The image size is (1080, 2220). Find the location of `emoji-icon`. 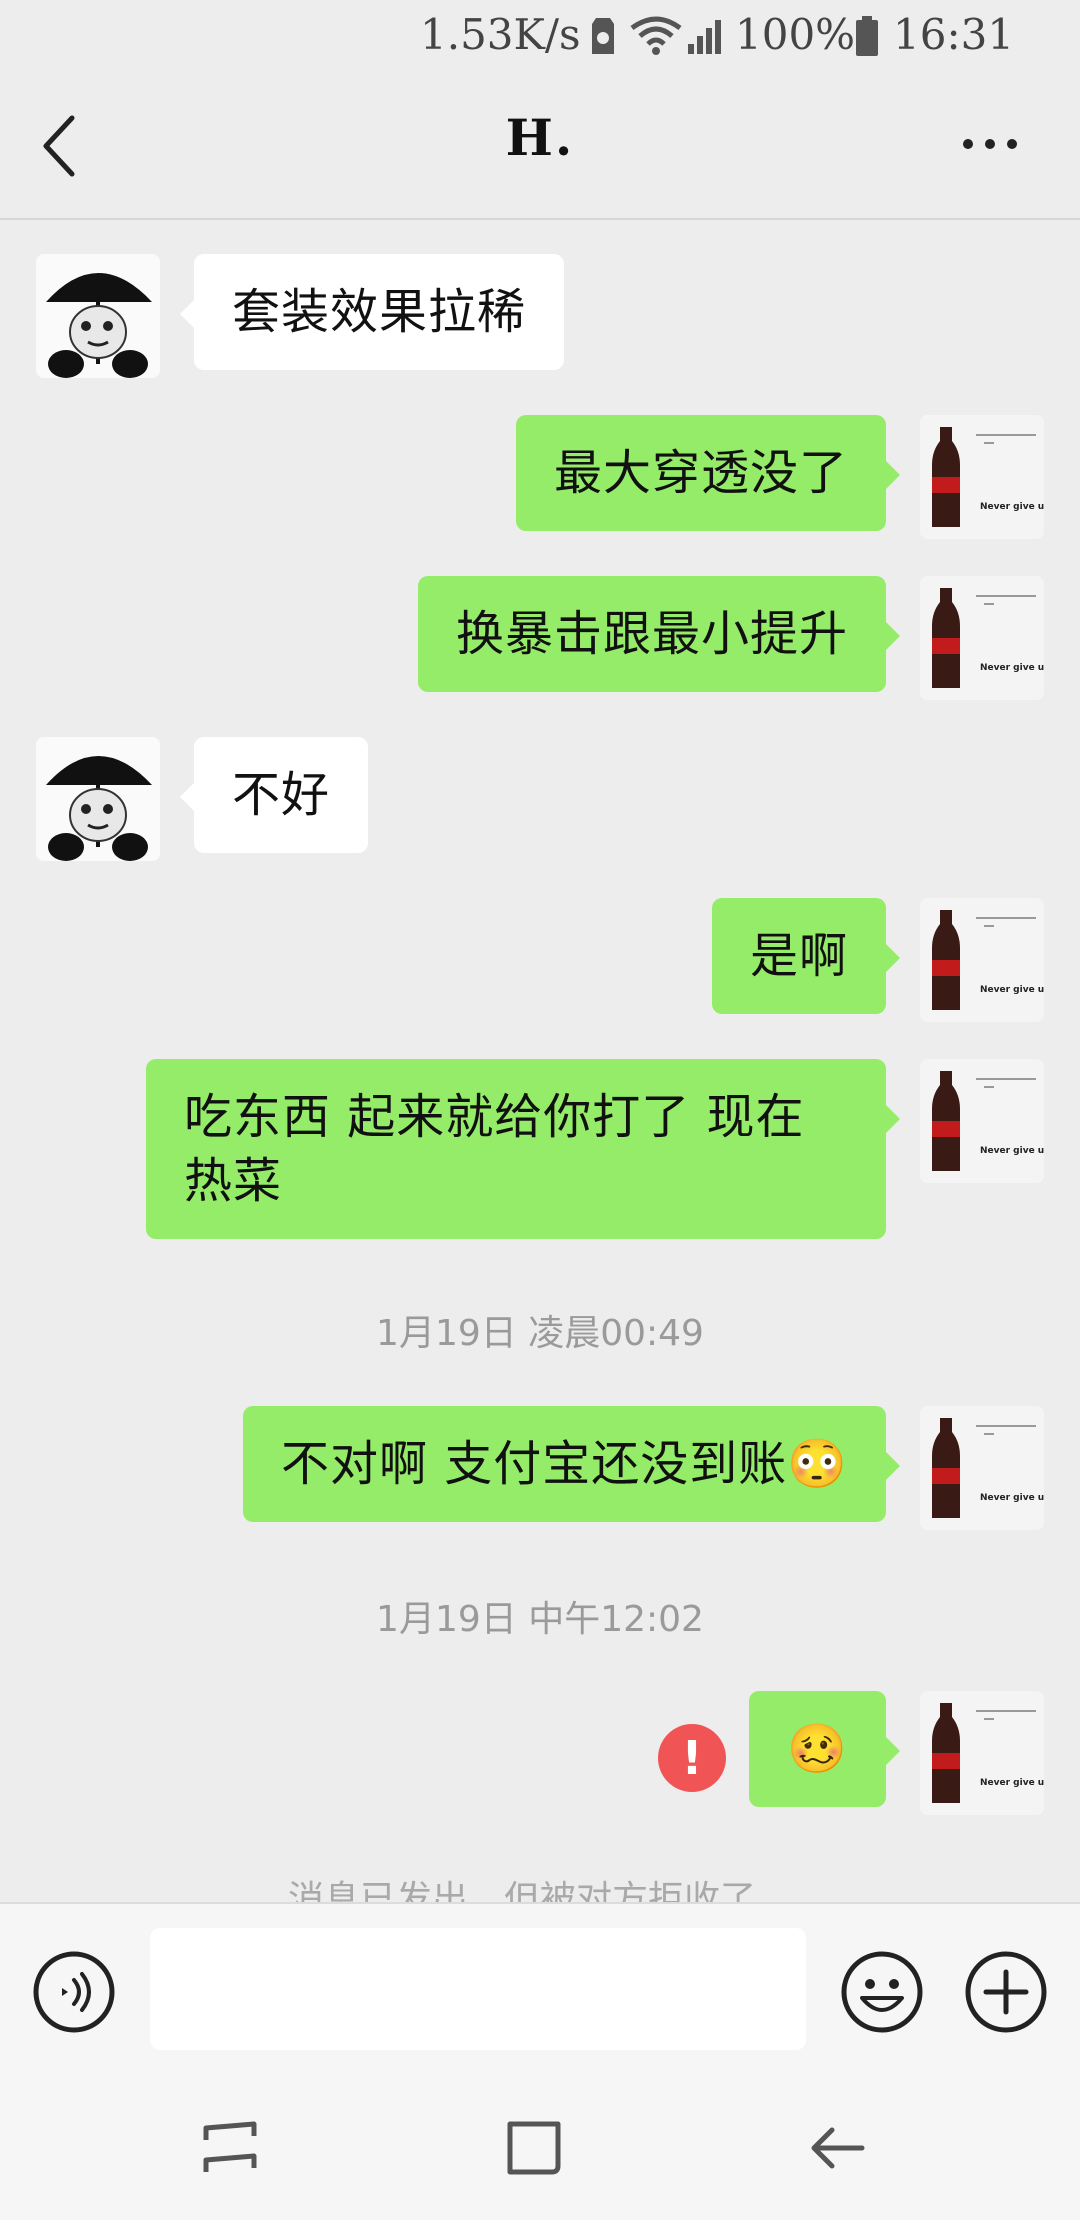

emoji-icon is located at coordinates (882, 1992).